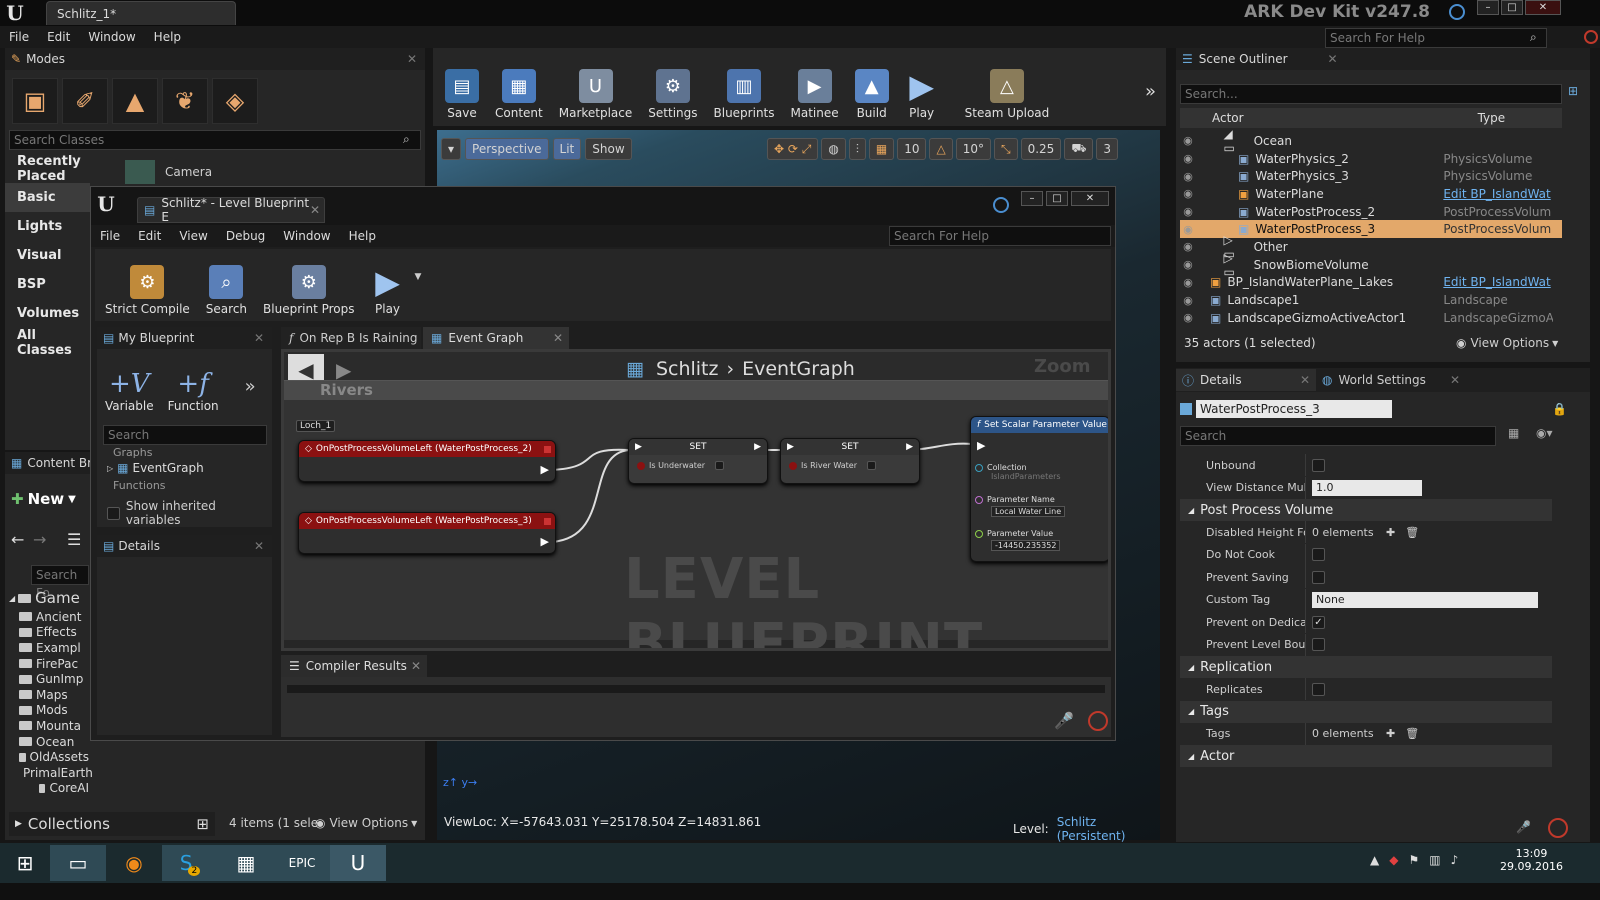  I want to click on outliner-row: ◉ ▣ WaterPhysics_2 PhysicsVolume, so click(1371, 159).